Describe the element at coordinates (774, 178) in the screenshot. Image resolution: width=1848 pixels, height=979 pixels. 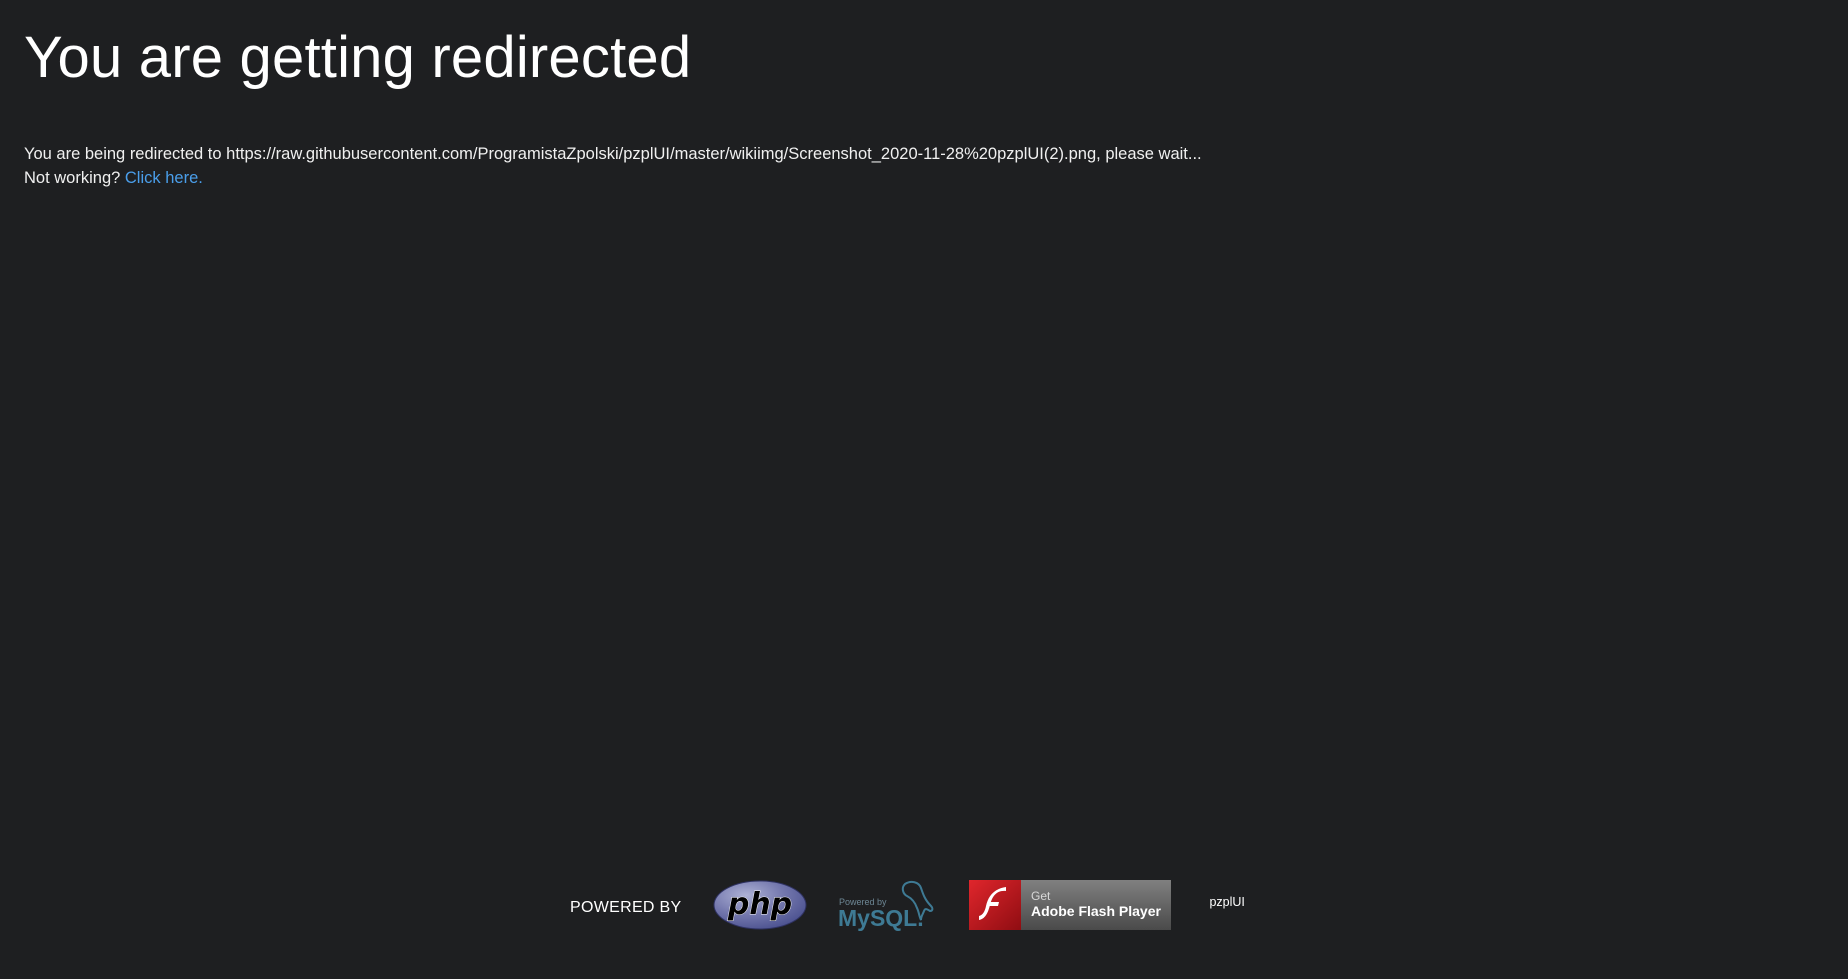
I see `fallback-message: Not working? Click here.` at that location.